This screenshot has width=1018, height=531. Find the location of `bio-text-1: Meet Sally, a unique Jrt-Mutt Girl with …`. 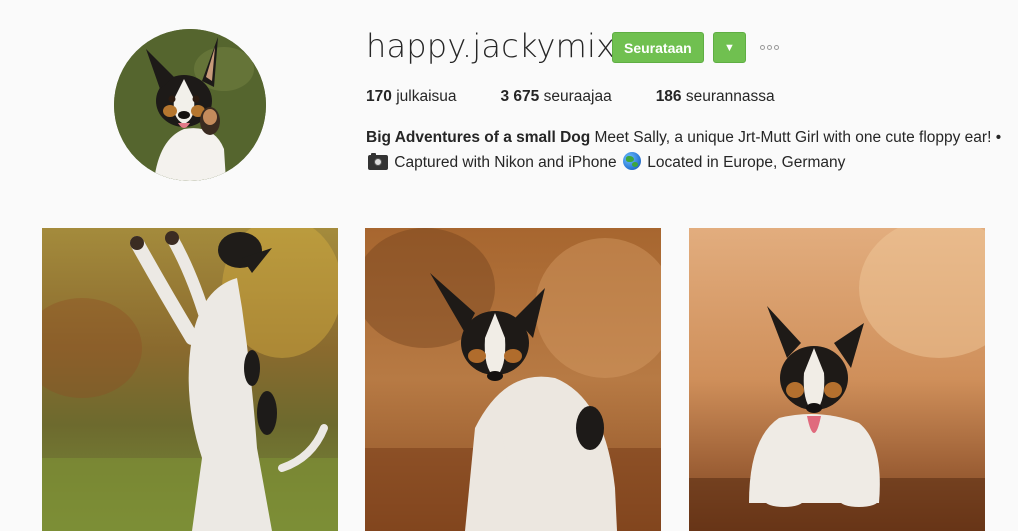

bio-text-1: Meet Sally, a unique Jrt-Mutt Girl with … is located at coordinates (796, 137).